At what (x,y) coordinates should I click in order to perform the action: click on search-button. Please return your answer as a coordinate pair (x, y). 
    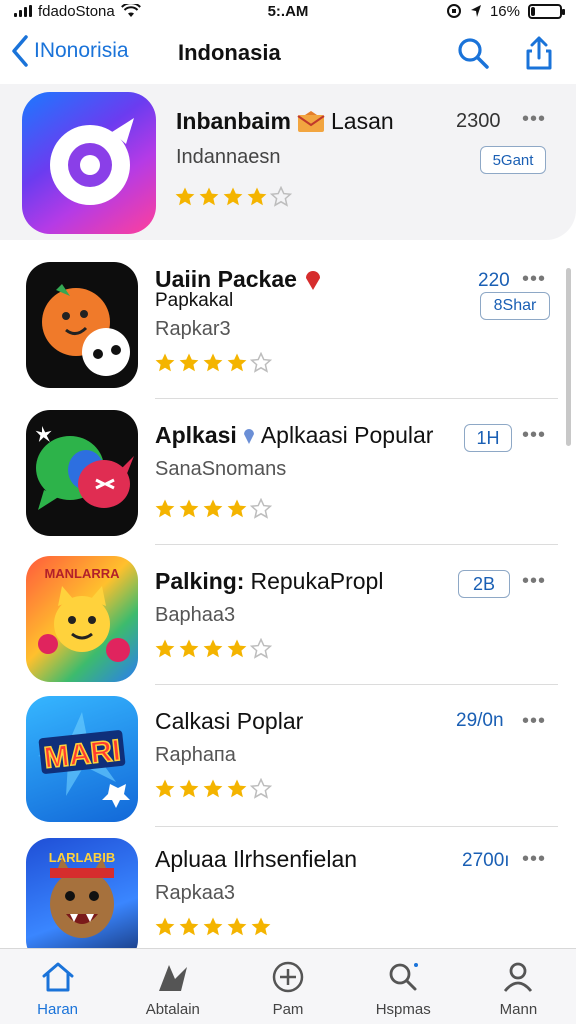
    Looking at the image, I should click on (473, 53).